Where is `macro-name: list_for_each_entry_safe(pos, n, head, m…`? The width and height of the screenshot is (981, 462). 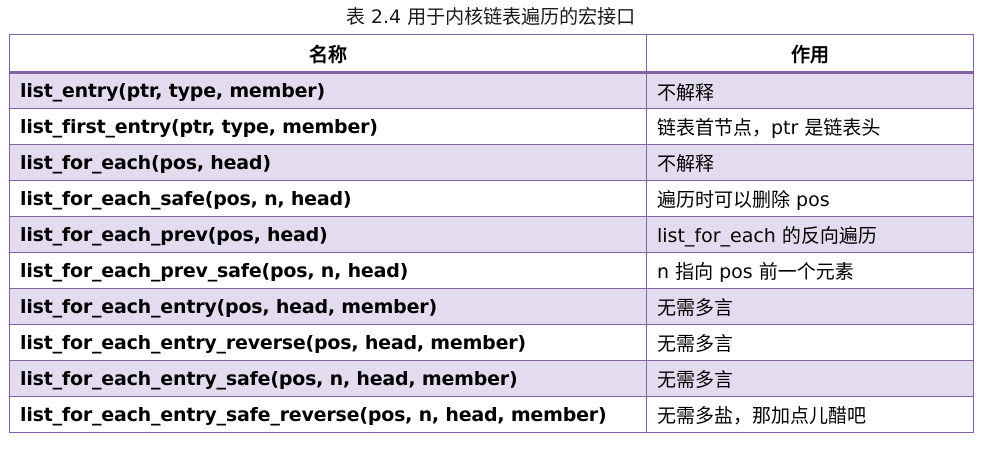 macro-name: list_for_each_entry_safe(pos, n, head, m… is located at coordinates (328, 378).